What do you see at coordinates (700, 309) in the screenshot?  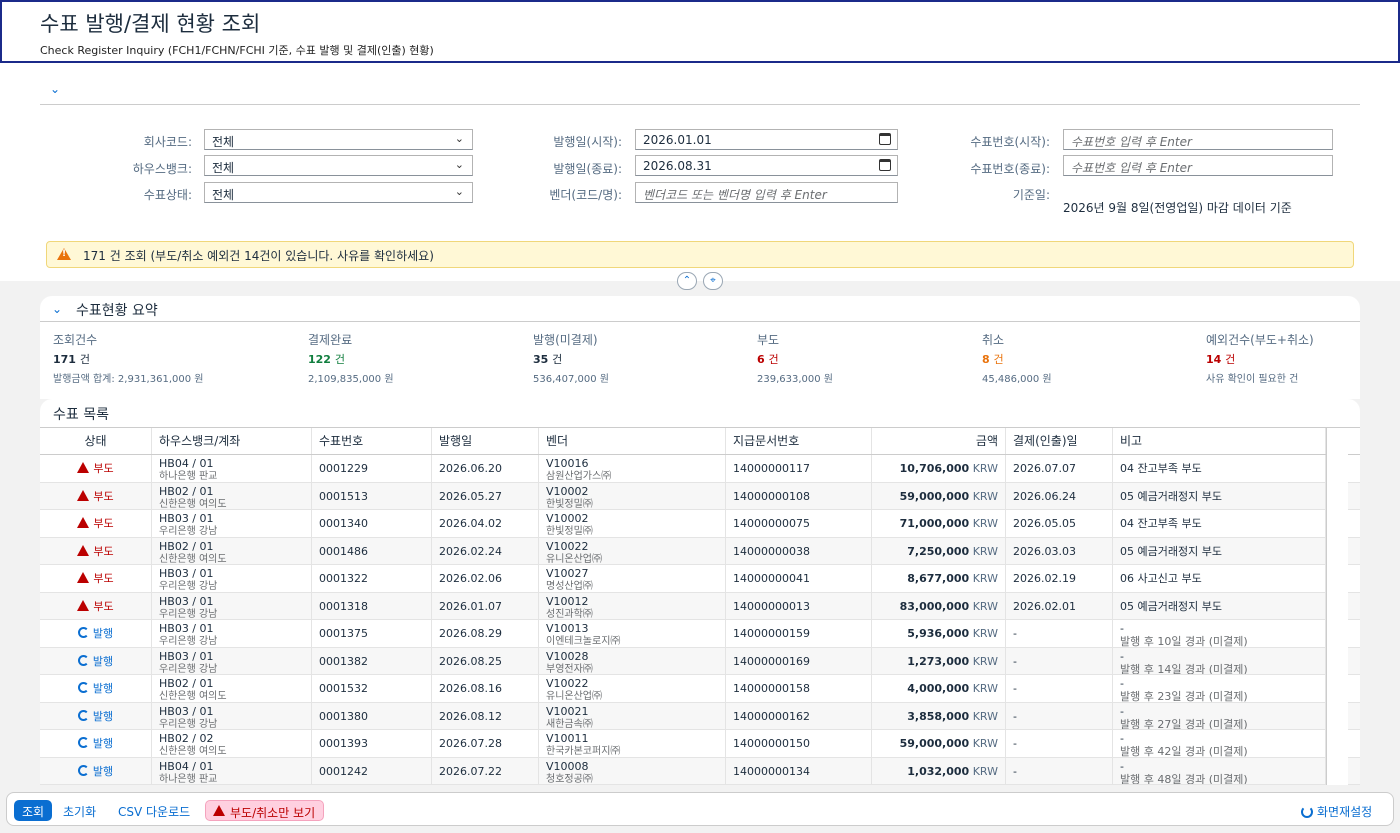 I see `summary-header: ⌄ 수표현황 요약` at bounding box center [700, 309].